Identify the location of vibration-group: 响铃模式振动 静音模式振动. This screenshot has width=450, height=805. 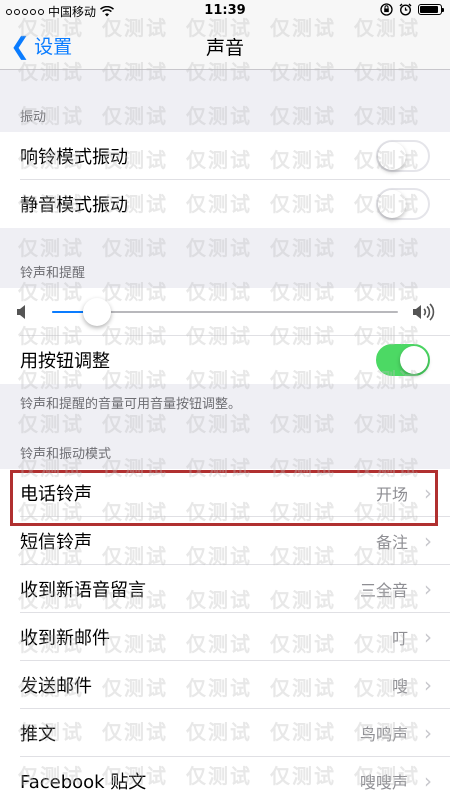
(225, 180).